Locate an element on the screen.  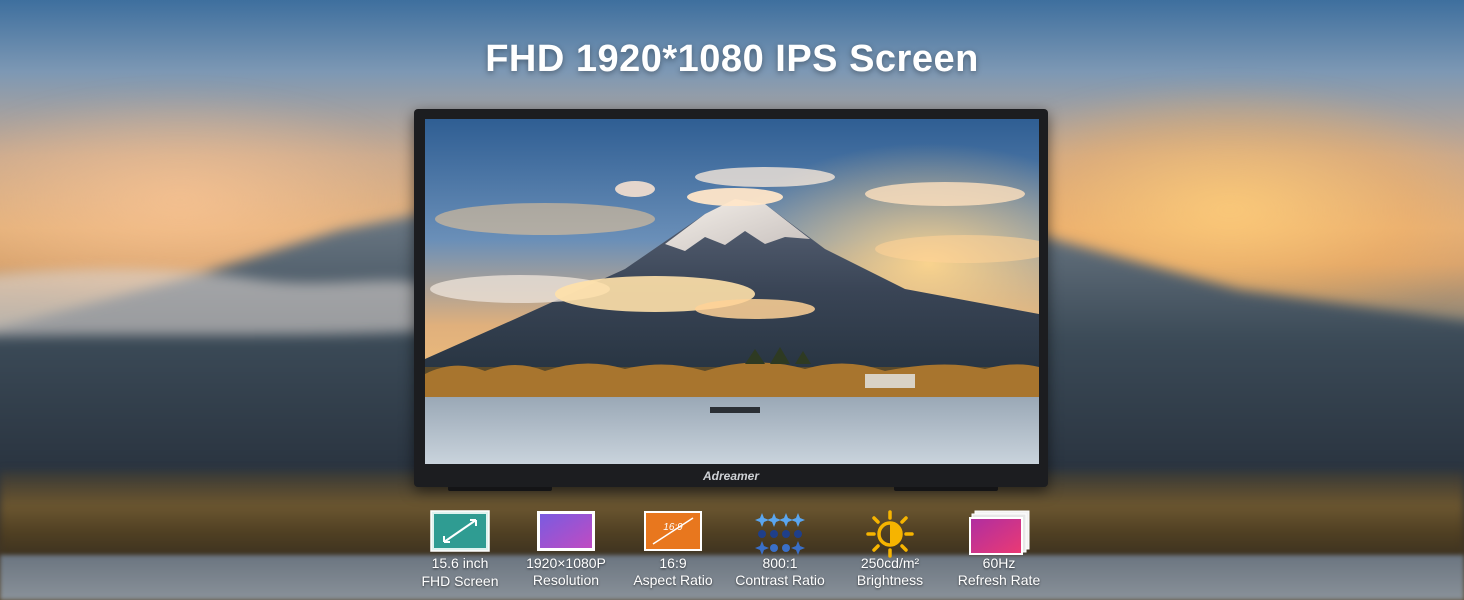
aspect-ratio-icon: 16:9 is located at coordinates (673, 531).